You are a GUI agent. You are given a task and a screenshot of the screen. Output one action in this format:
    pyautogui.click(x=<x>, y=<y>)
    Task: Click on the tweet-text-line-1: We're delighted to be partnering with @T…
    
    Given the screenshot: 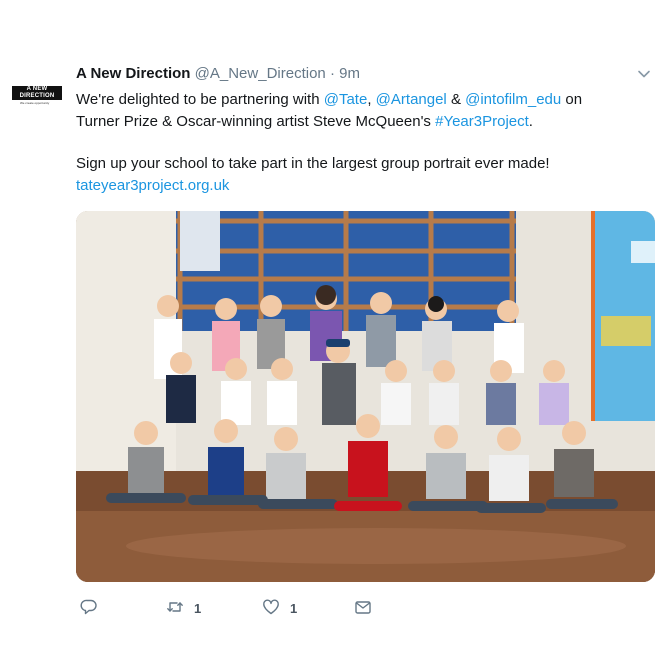 What is the action you would take?
    pyautogui.click(x=361, y=100)
    